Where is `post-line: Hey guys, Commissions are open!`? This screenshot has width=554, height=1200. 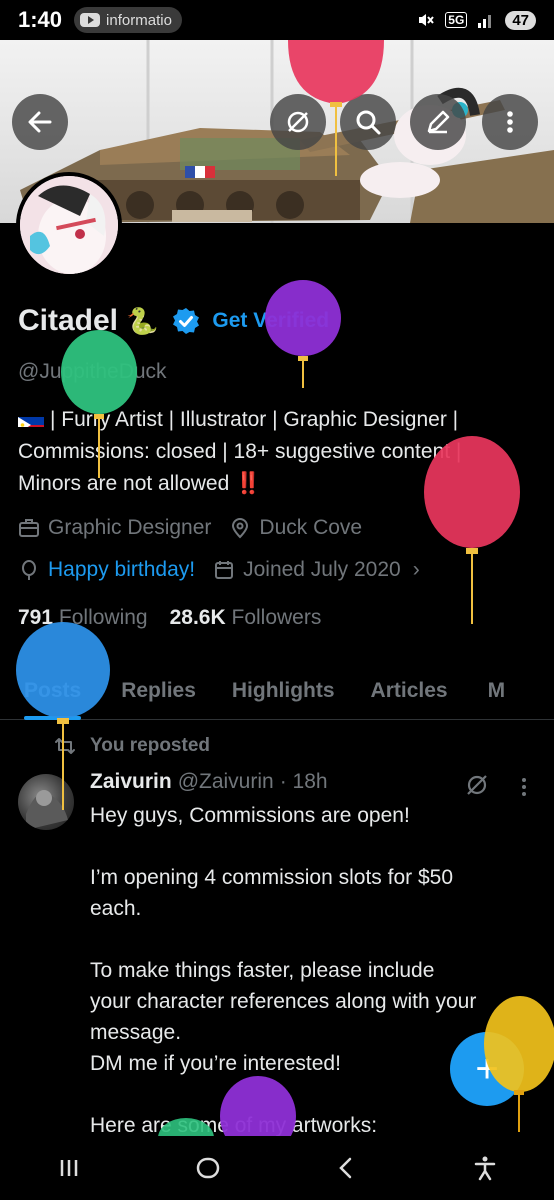
post-line: Hey guys, Commissions are open! is located at coordinates (250, 815).